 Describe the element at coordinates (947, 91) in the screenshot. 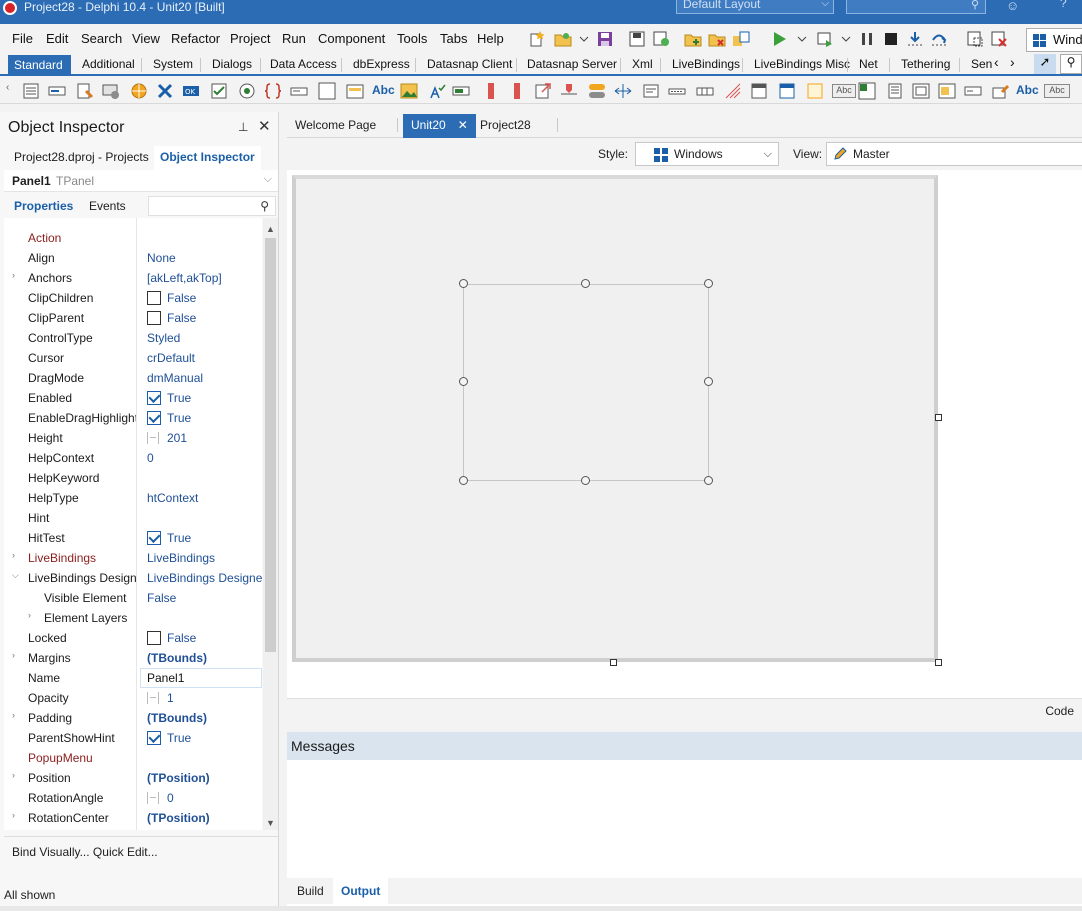

I see `imagecontrol-component-icon` at that location.